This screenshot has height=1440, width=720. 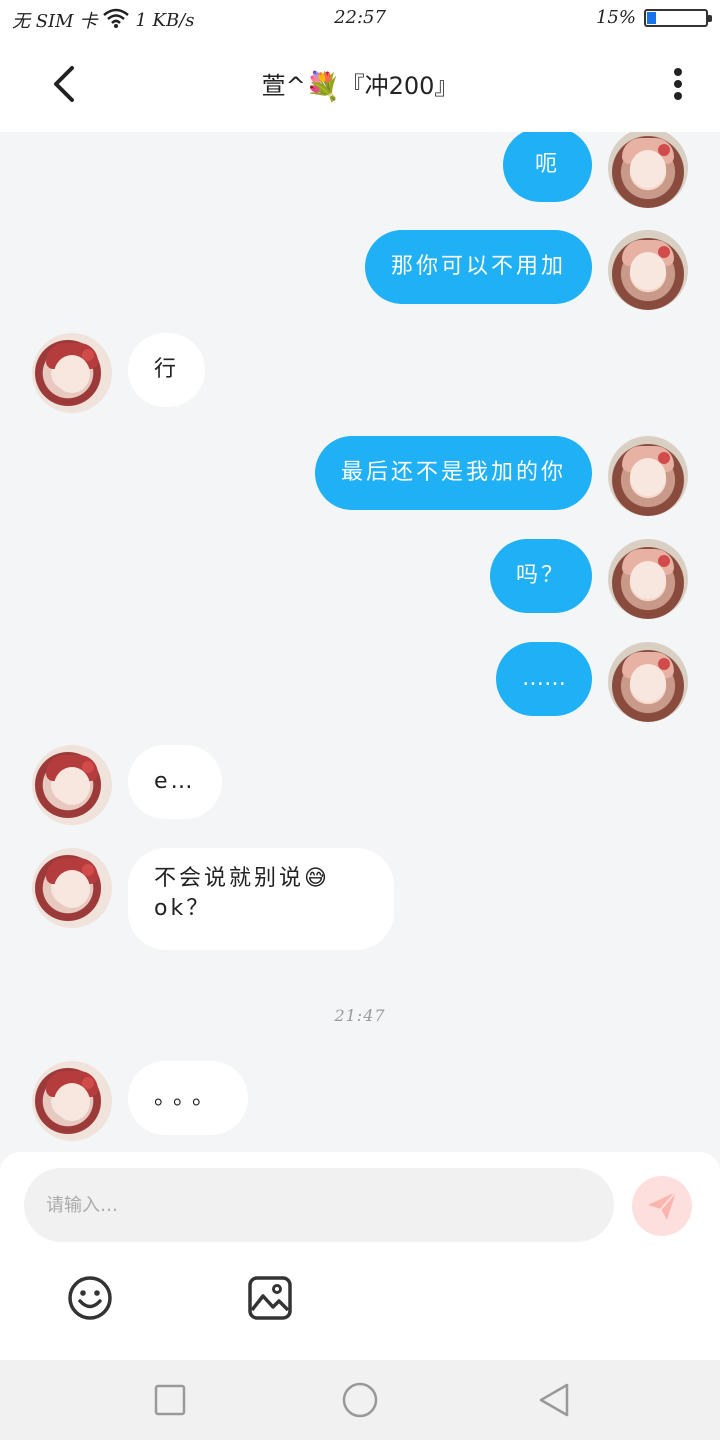 I want to click on home-button, so click(x=360, y=1400).